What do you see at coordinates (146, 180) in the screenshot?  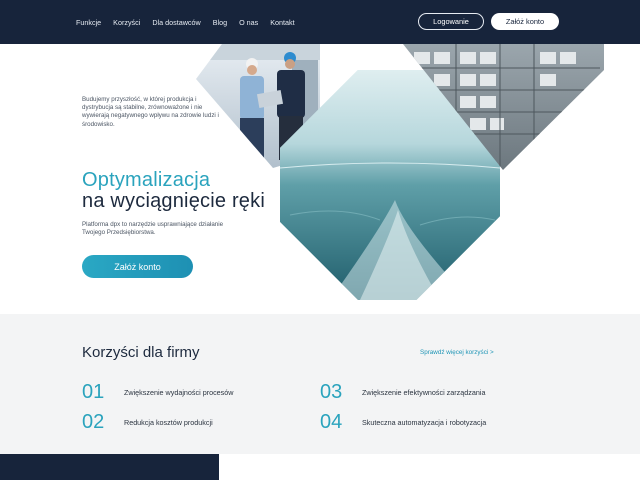 I see `hero-title-highlight: Optymalizacja` at bounding box center [146, 180].